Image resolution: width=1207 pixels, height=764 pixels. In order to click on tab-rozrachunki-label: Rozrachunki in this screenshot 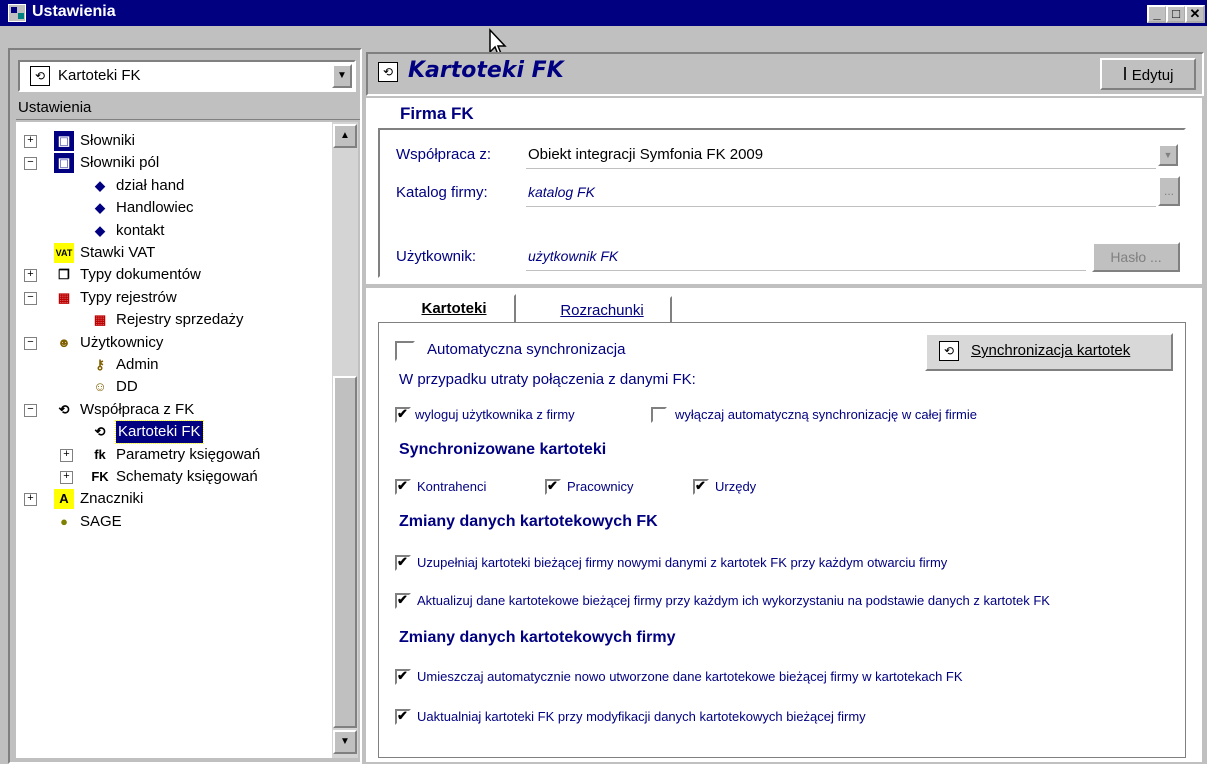, I will do `click(602, 310)`.